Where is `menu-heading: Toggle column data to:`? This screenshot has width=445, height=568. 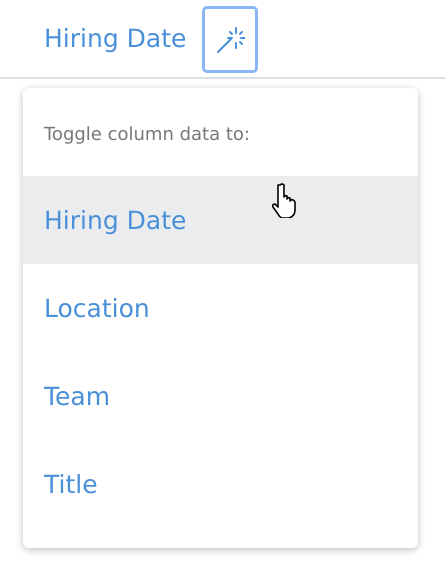
menu-heading: Toggle column data to: is located at coordinates (147, 134).